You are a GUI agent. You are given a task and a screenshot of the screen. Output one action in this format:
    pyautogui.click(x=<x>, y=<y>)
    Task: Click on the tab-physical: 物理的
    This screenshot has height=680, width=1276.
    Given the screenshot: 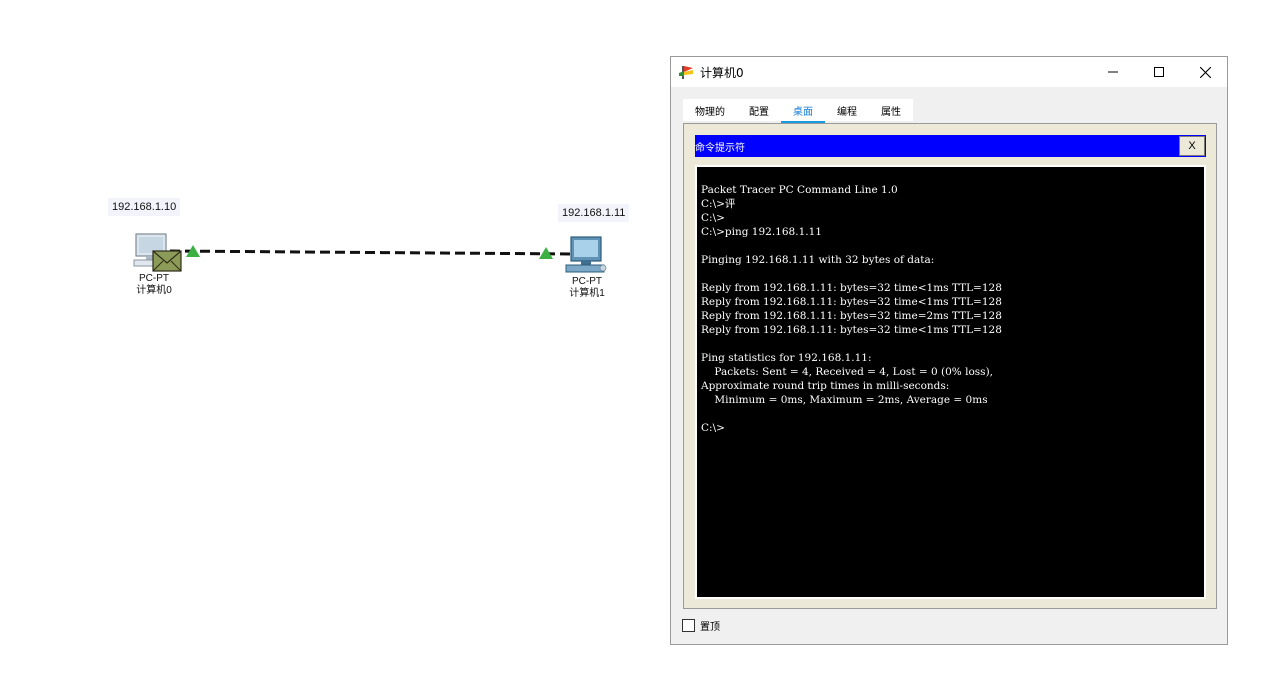 What is the action you would take?
    pyautogui.click(x=710, y=110)
    